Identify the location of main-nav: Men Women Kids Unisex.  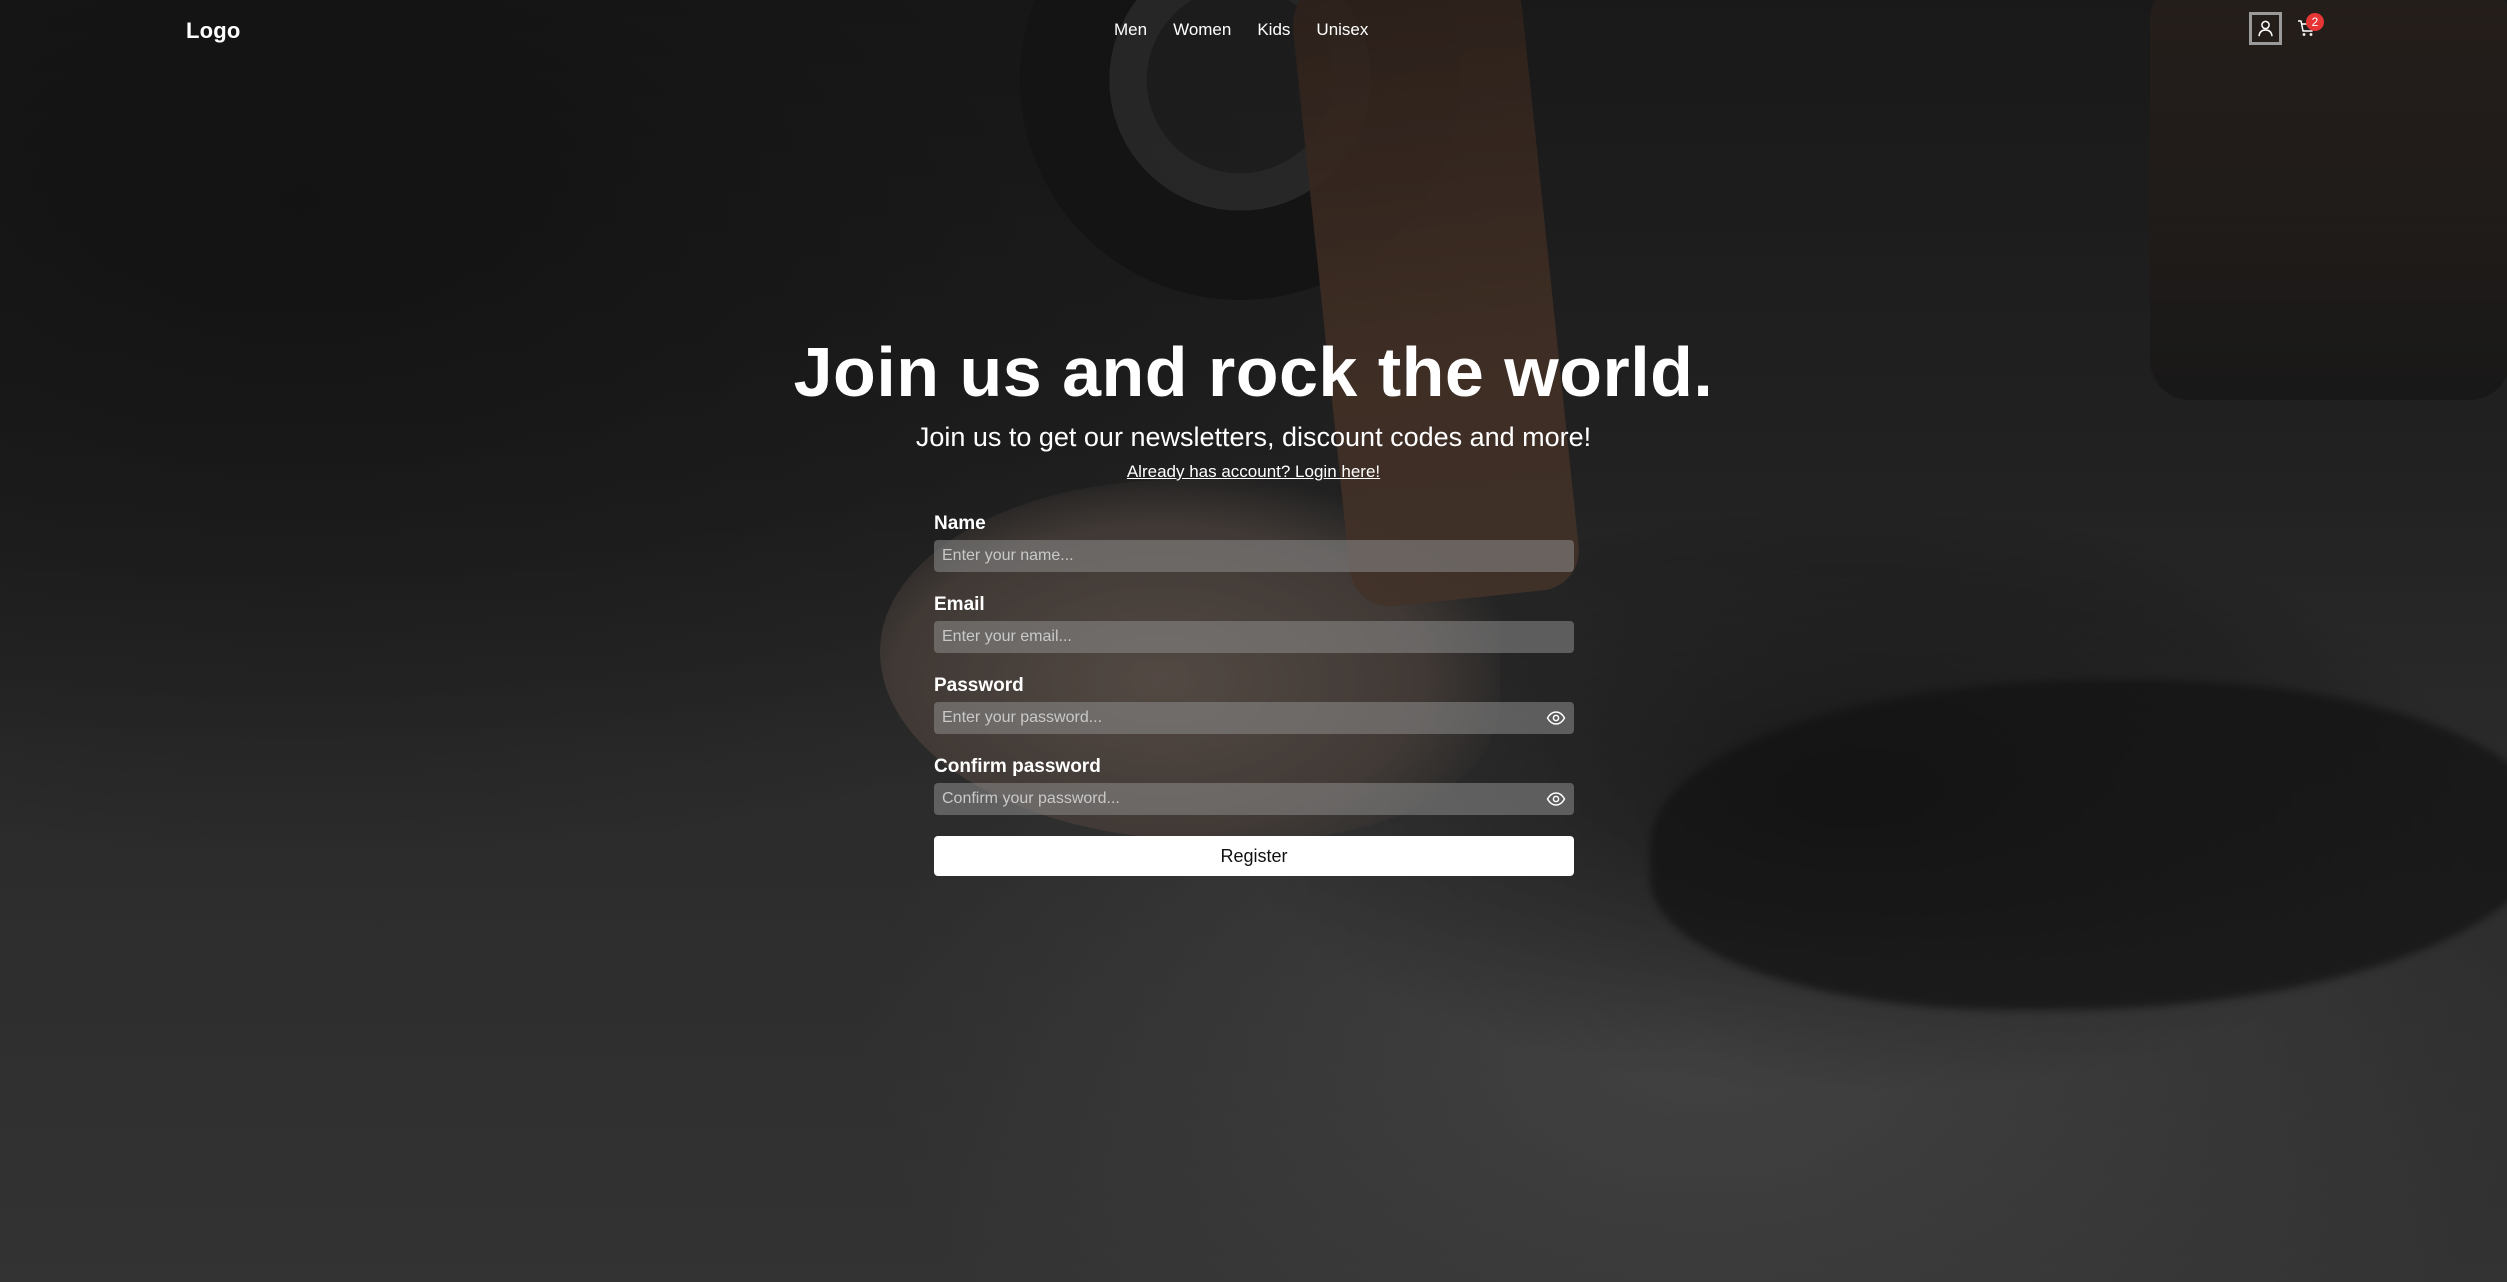
(1241, 30).